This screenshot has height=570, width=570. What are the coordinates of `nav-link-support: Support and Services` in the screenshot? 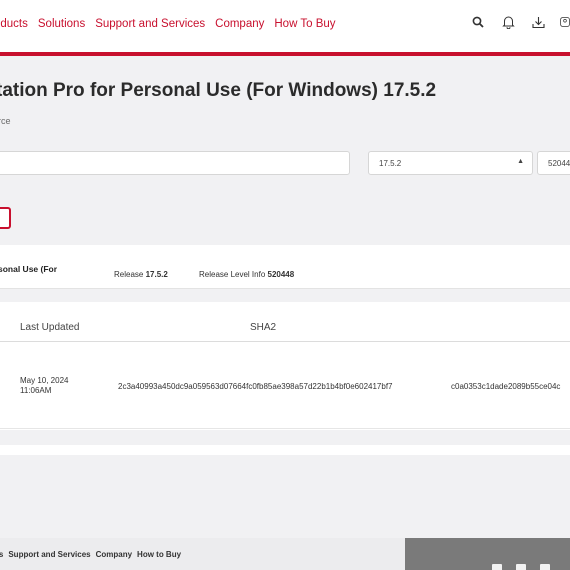 It's located at (150, 24).